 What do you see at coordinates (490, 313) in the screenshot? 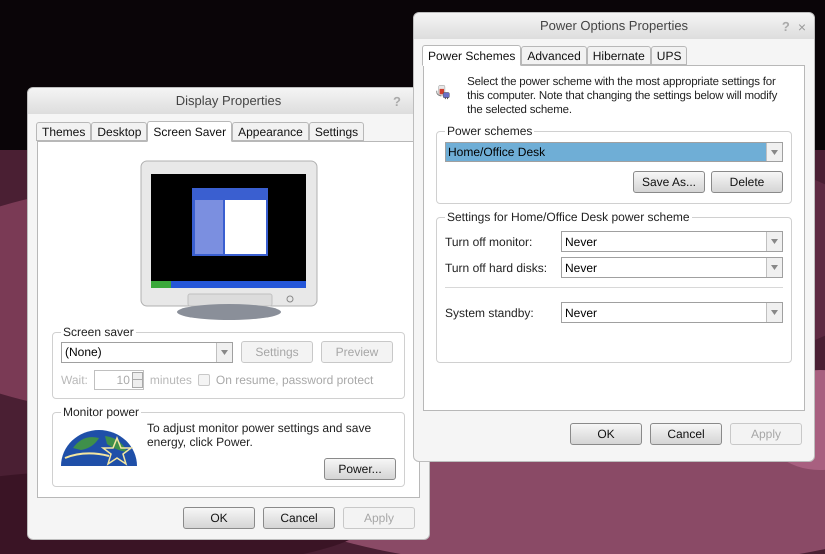
I see `setting-label: System standby:` at bounding box center [490, 313].